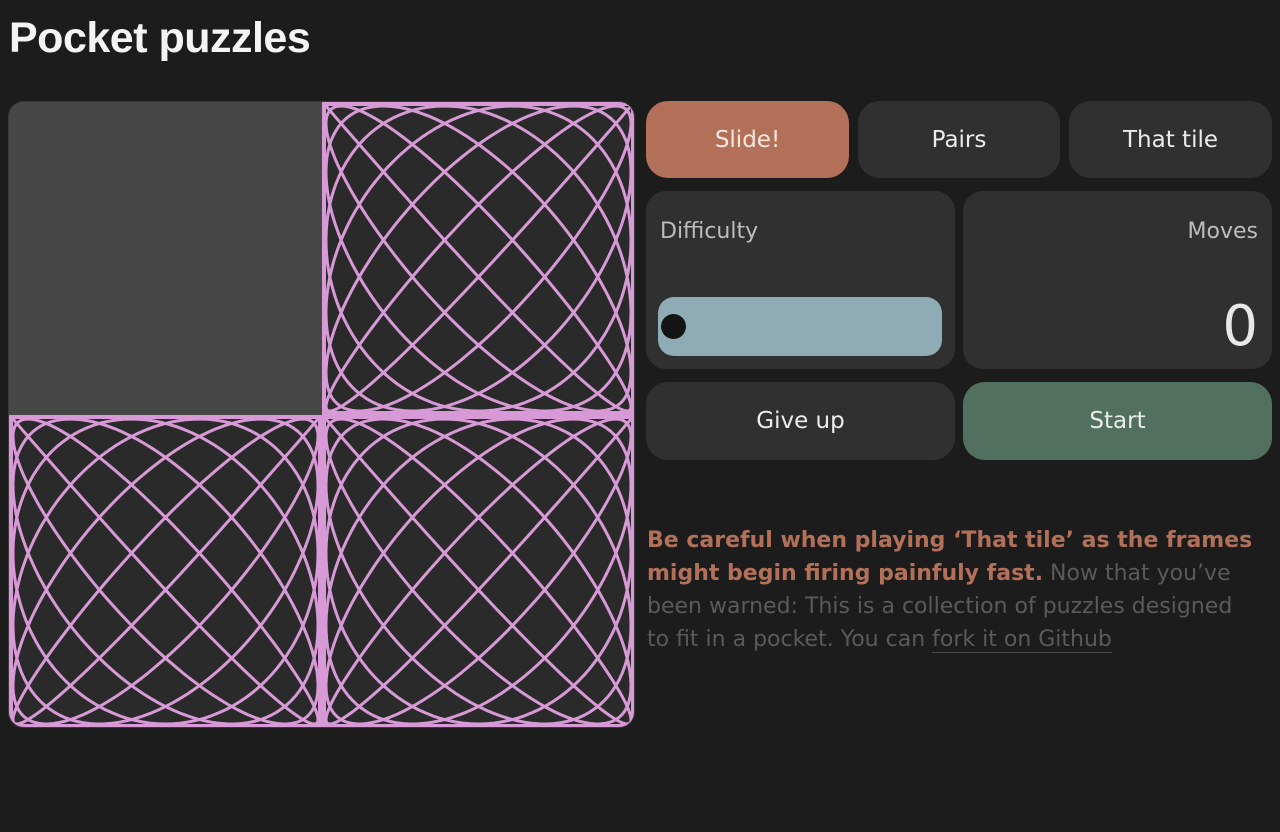 The height and width of the screenshot is (832, 1280). I want to click on moves-panel: Moves 0, so click(1117, 280).